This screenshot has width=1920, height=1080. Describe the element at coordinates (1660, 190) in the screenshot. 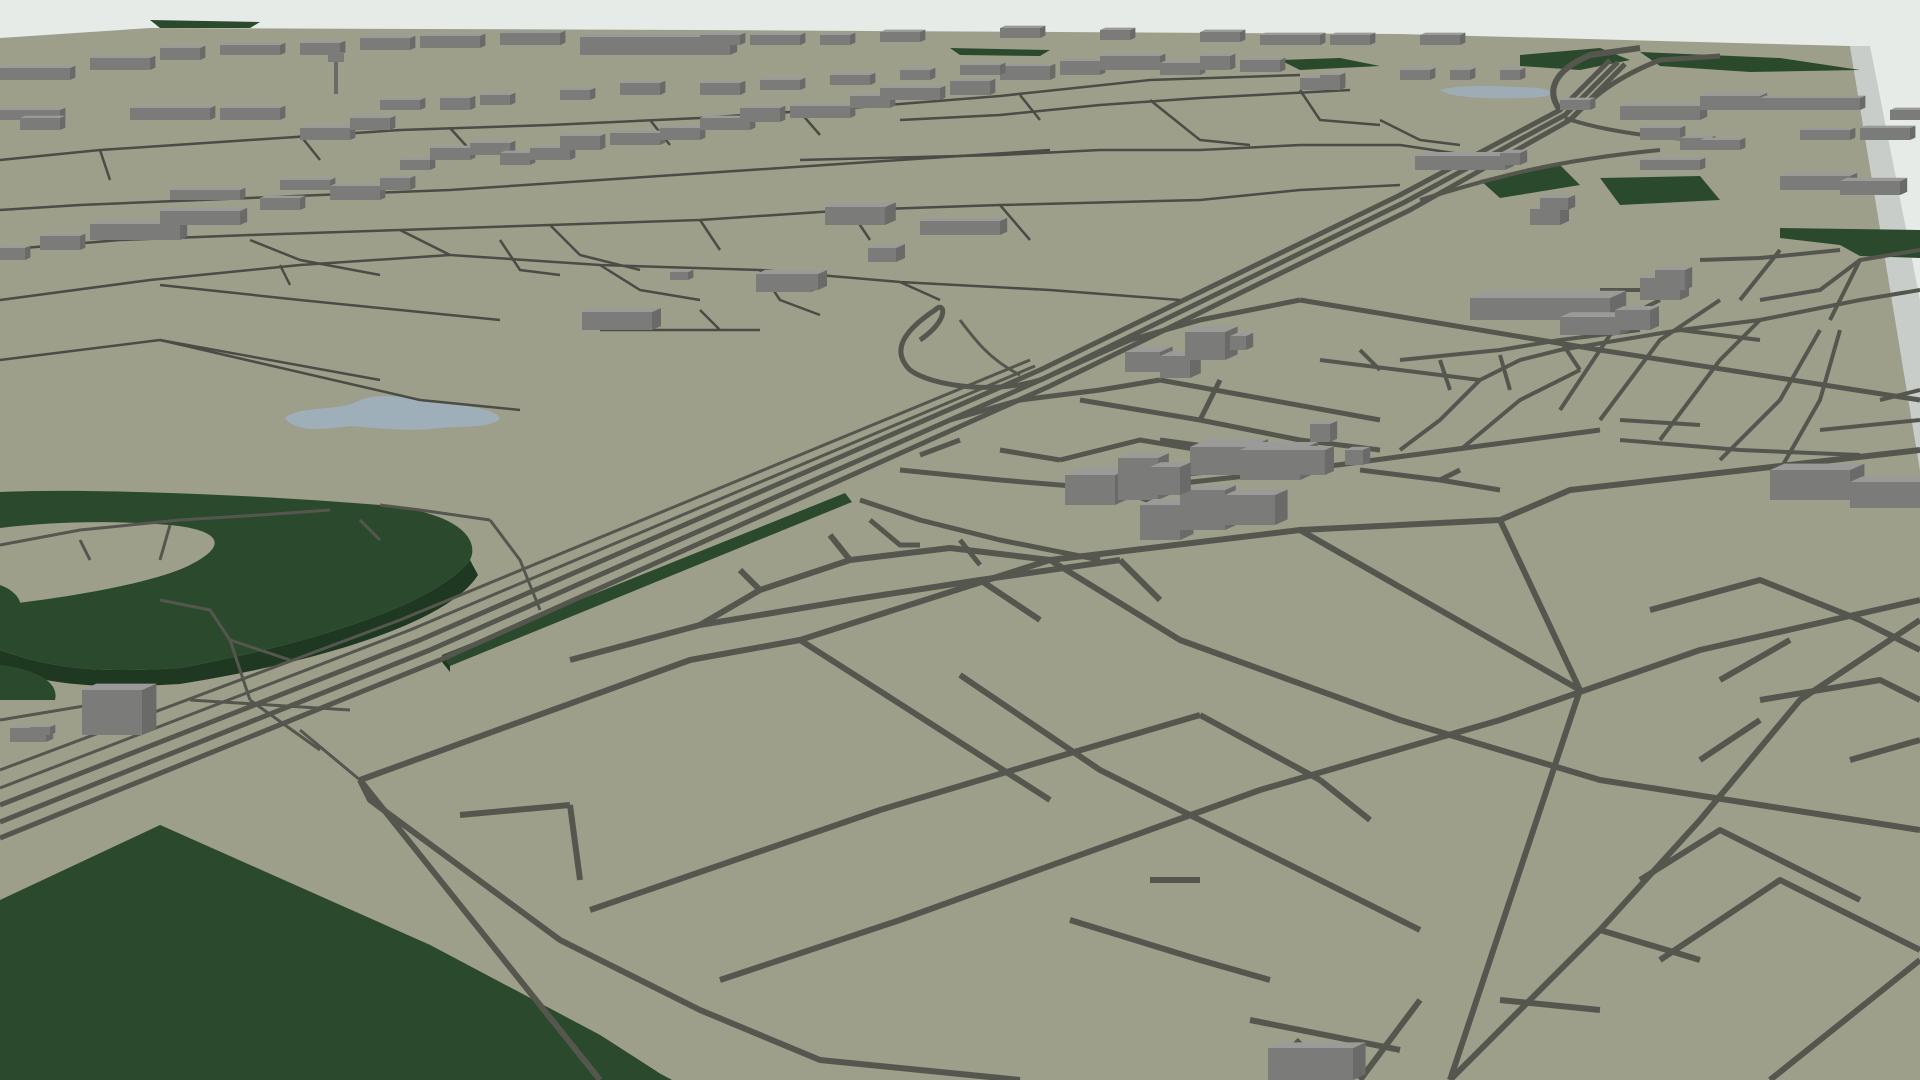

I see `park-top` at that location.